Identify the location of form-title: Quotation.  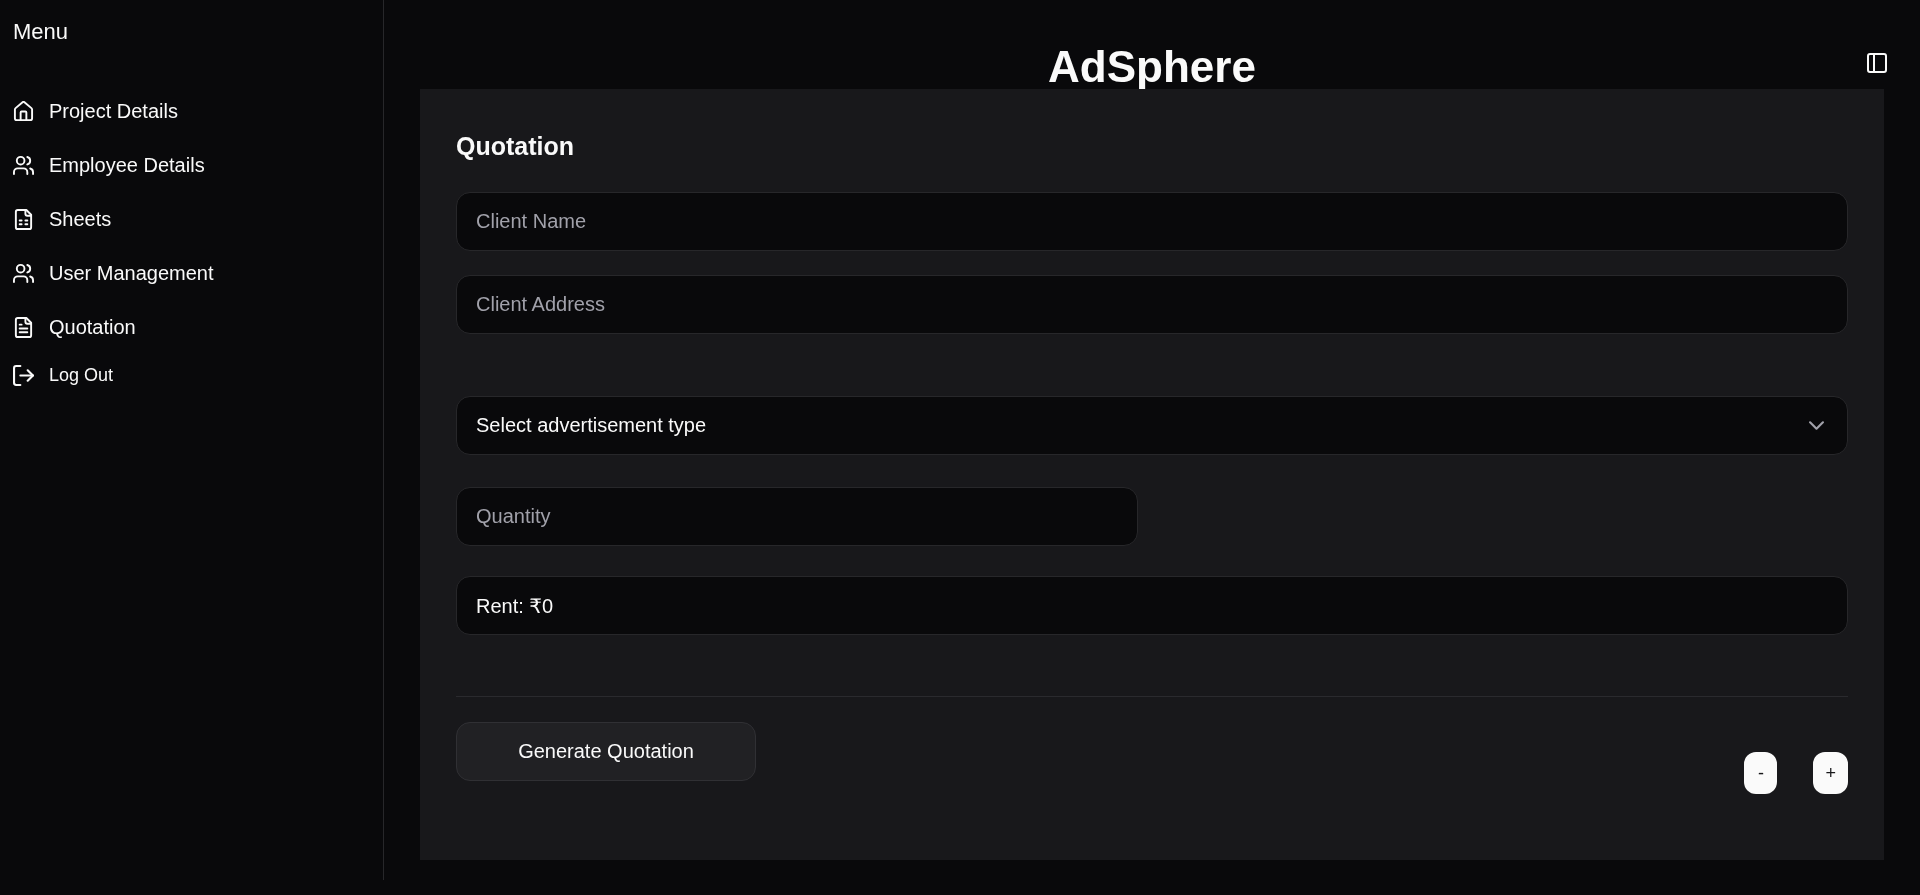
(515, 146).